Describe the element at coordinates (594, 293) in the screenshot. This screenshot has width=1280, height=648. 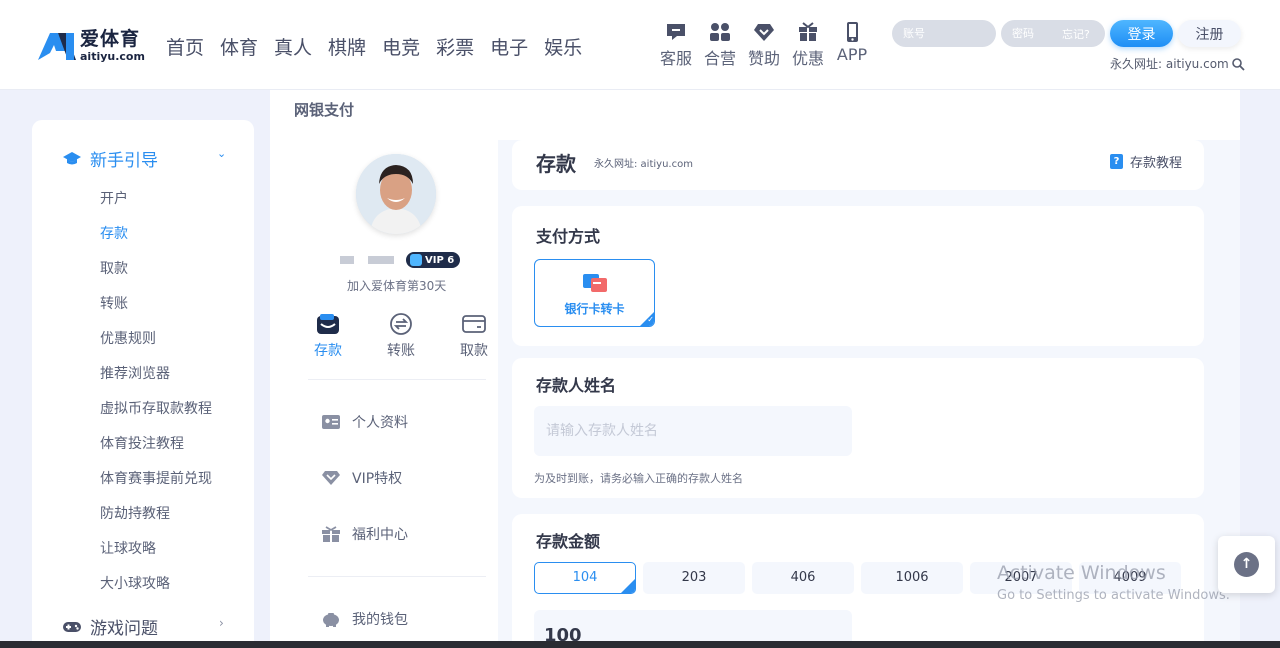
I see `payment-option-bank-transfer: 银行卡转卡` at that location.